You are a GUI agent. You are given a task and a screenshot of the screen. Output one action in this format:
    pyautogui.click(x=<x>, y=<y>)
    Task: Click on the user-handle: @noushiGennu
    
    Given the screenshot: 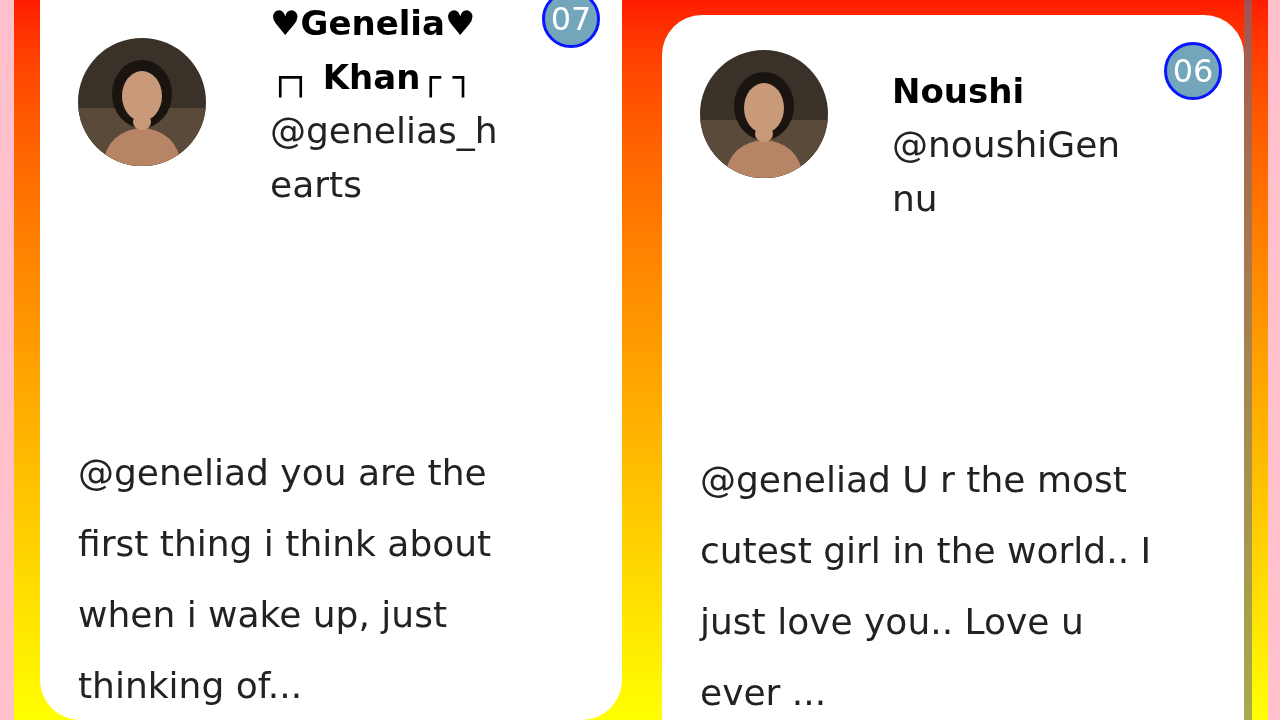 What is the action you would take?
    pyautogui.click(x=1016, y=172)
    